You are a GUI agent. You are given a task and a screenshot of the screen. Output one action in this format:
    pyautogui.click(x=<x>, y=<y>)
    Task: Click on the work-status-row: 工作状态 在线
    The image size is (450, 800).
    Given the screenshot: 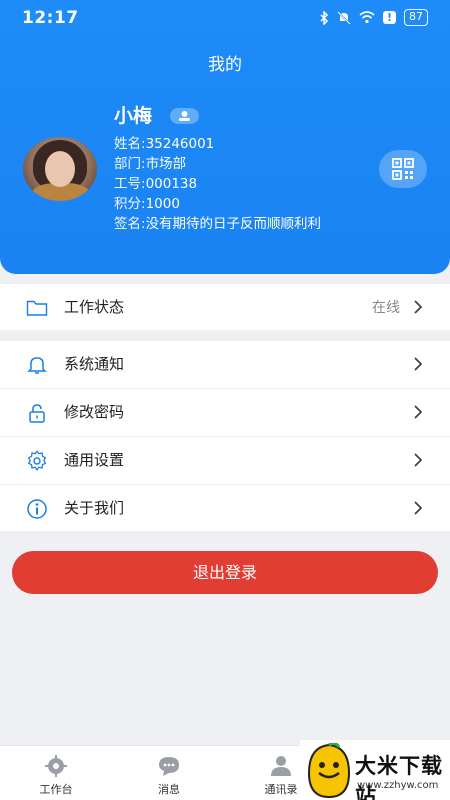 What is the action you would take?
    pyautogui.click(x=225, y=307)
    